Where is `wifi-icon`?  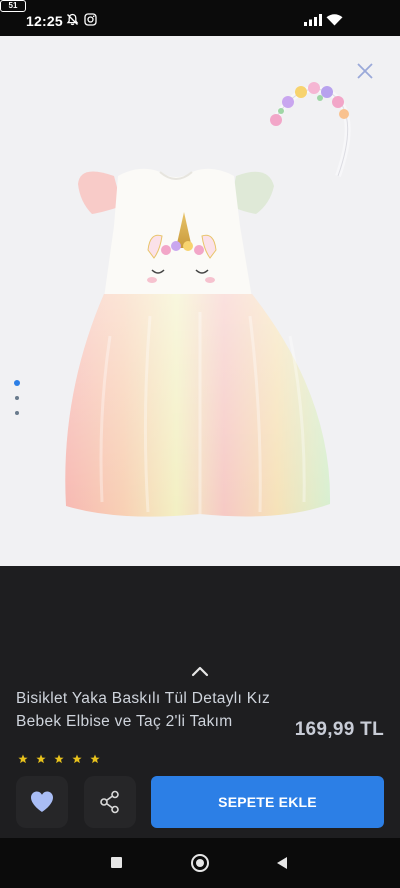
wifi-icon is located at coordinates (334, 20).